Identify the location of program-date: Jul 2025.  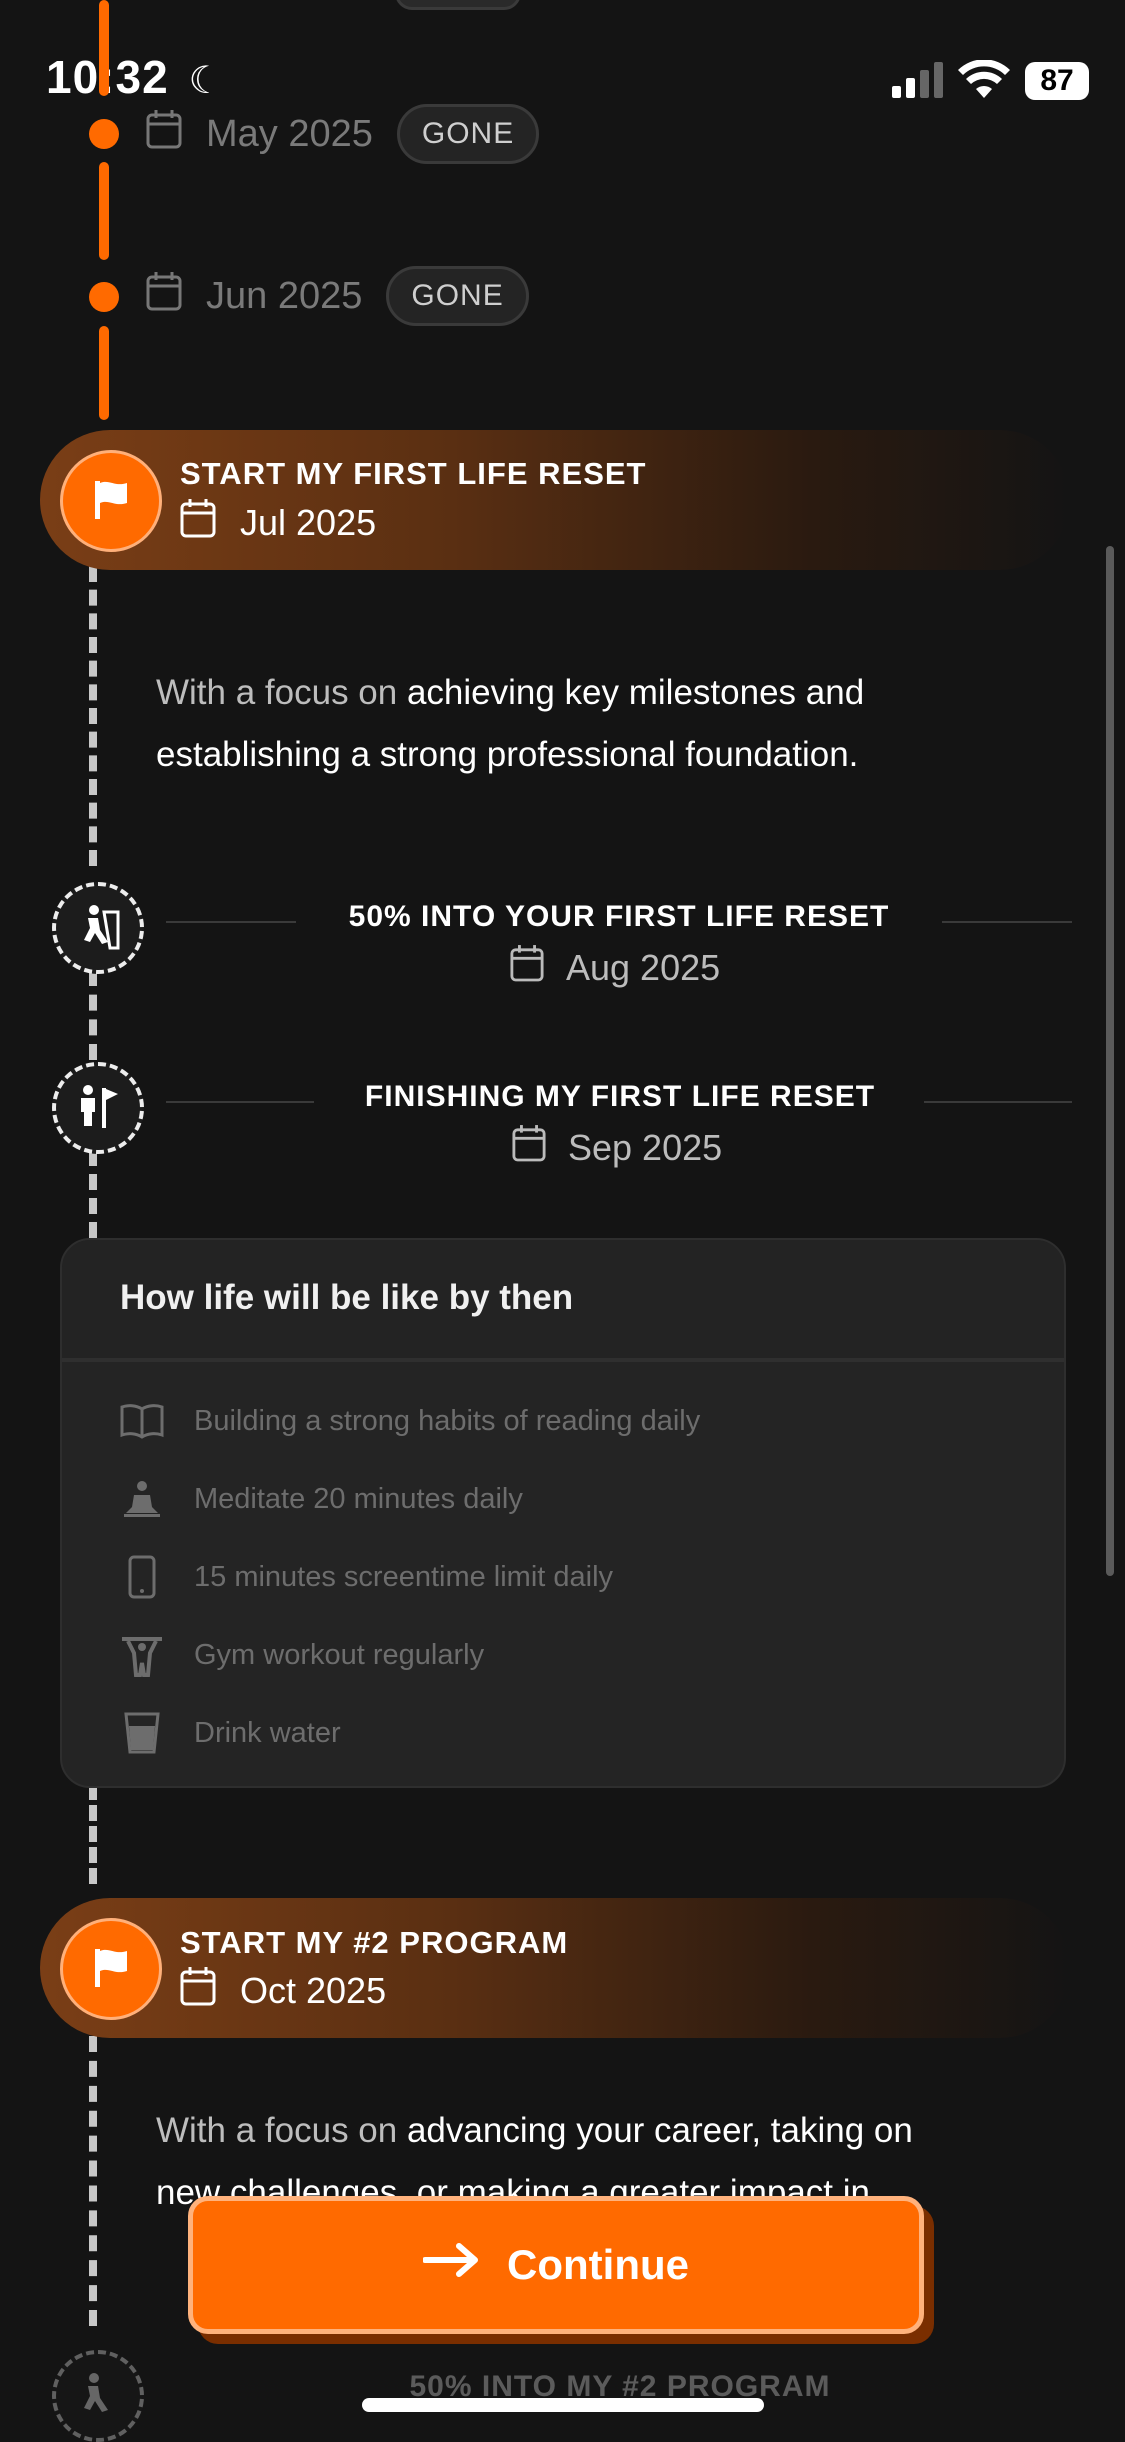
(278, 522).